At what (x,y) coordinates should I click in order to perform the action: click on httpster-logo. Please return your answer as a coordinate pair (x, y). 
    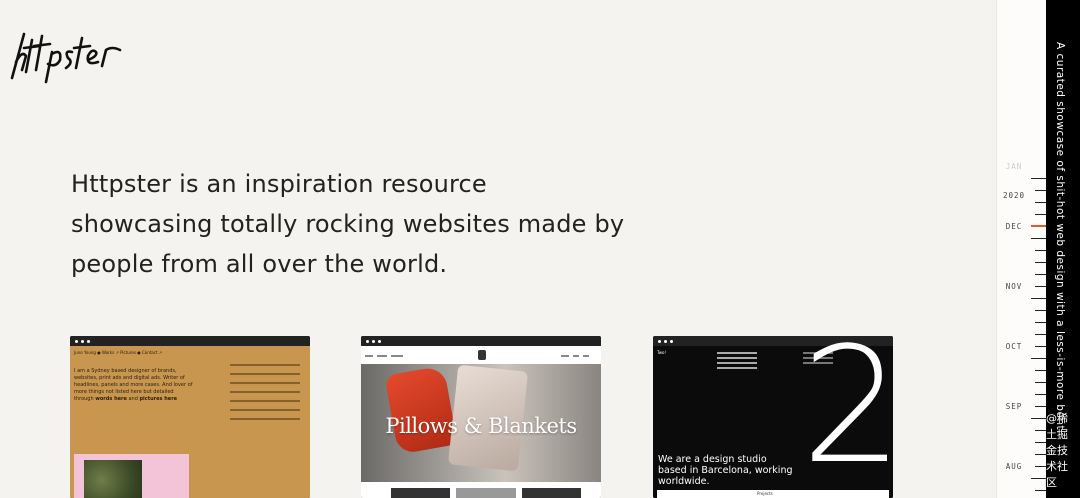
    Looking at the image, I should click on (65, 52).